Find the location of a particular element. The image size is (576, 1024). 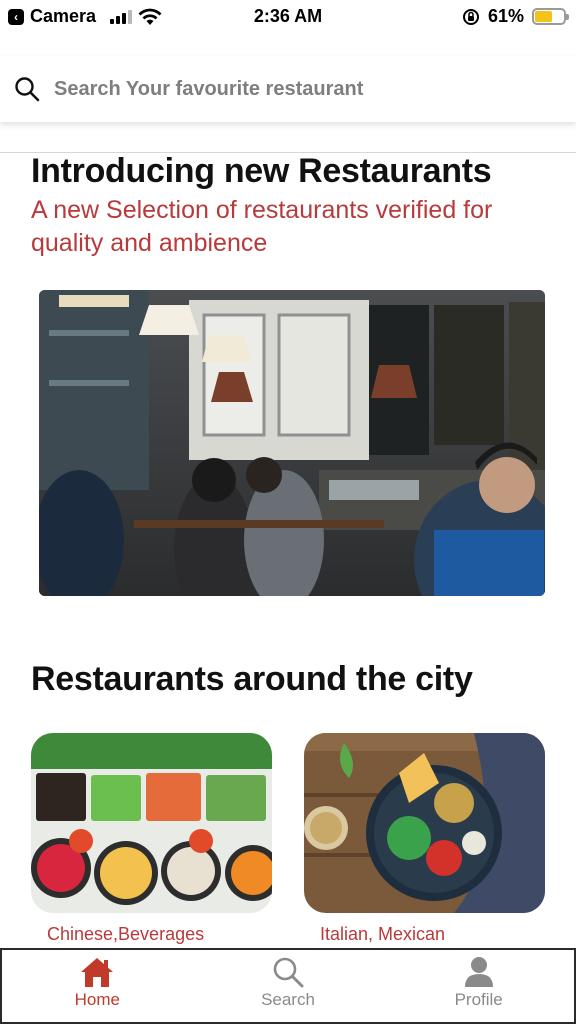

status-right: 61% is located at coordinates (515, 16).